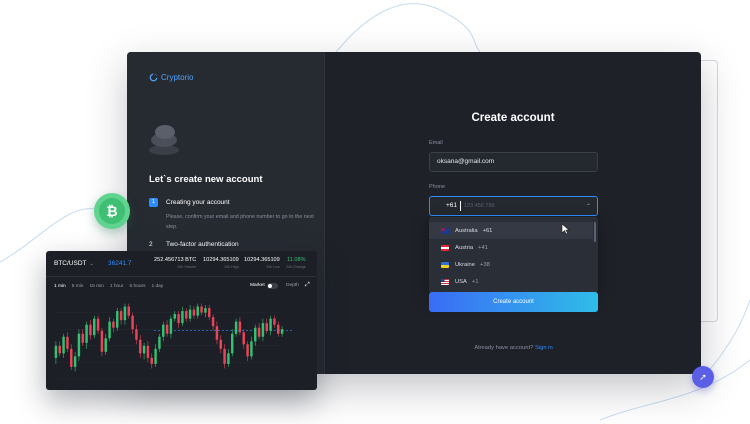 The image size is (750, 424). Describe the element at coordinates (461, 281) in the screenshot. I see `country-name: USA` at that location.